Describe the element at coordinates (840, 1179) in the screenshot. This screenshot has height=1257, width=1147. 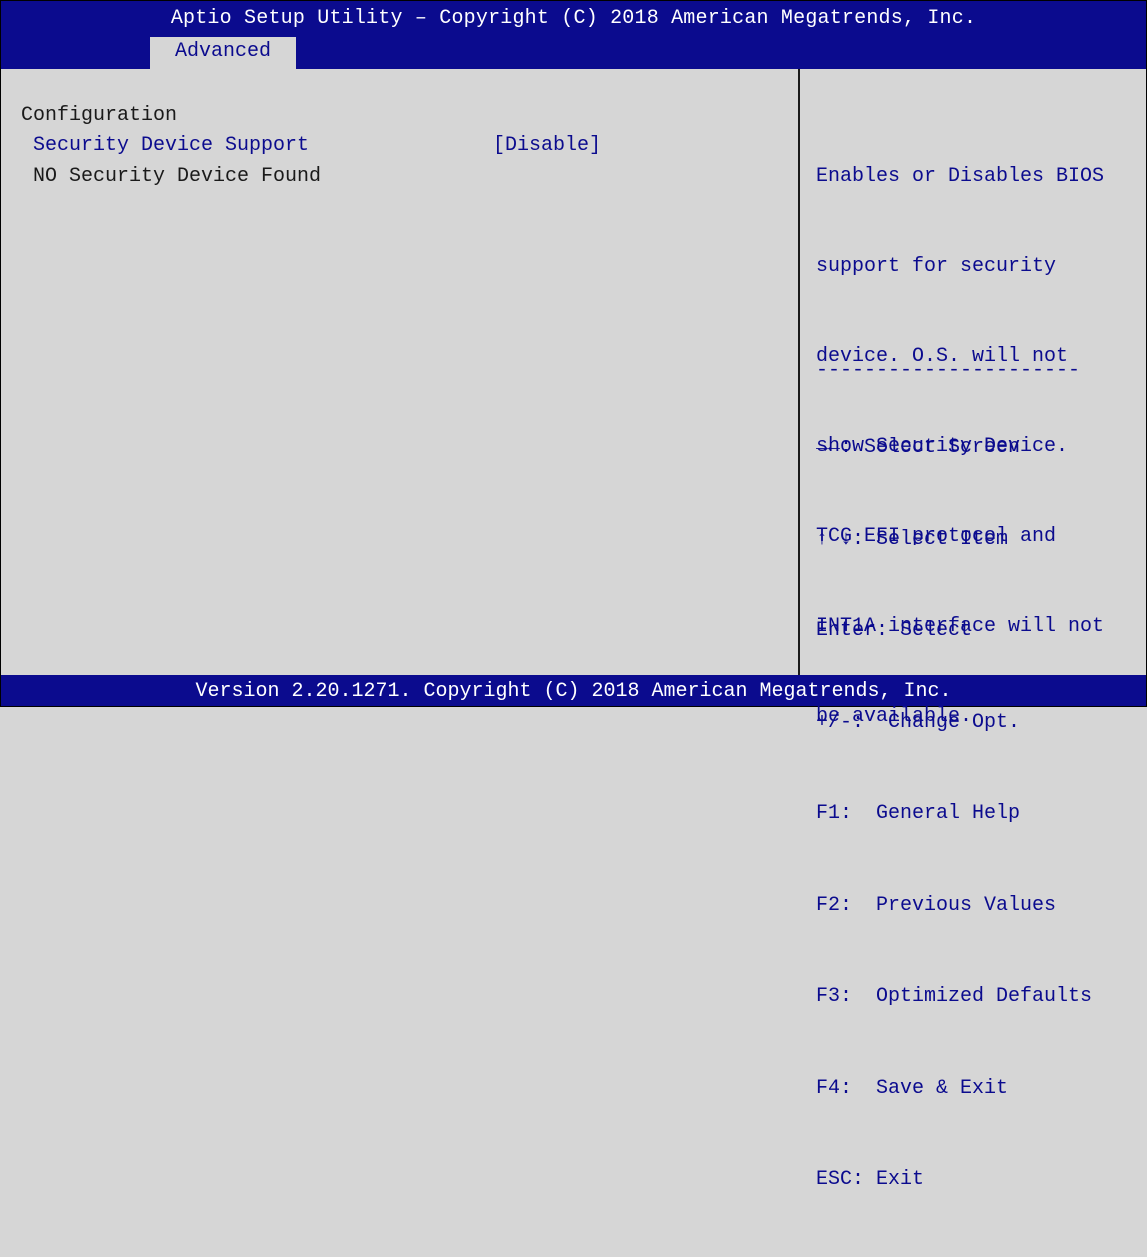
I see `key-label: ESC:` at that location.